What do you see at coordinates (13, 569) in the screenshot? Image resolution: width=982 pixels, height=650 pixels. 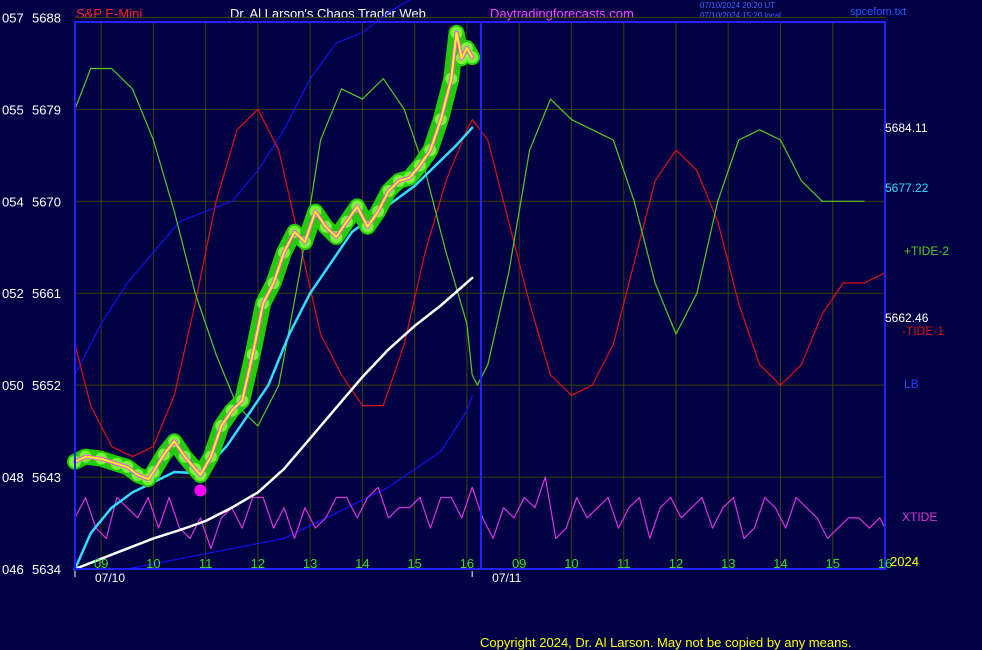 I see `y-prefix-0: 046` at bounding box center [13, 569].